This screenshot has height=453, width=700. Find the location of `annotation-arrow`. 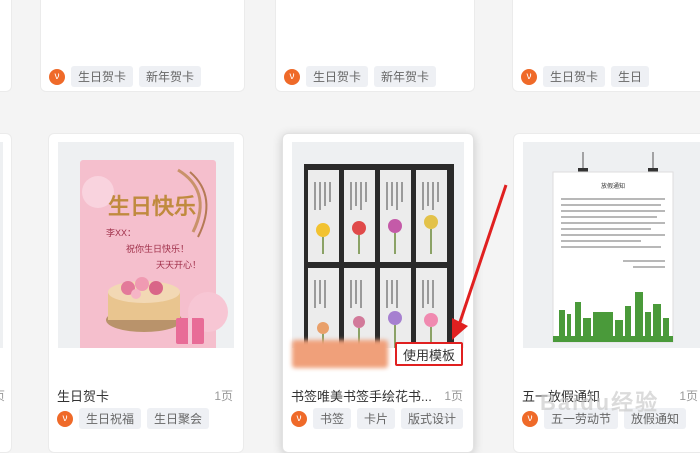

annotation-arrow is located at coordinates (480, 262).